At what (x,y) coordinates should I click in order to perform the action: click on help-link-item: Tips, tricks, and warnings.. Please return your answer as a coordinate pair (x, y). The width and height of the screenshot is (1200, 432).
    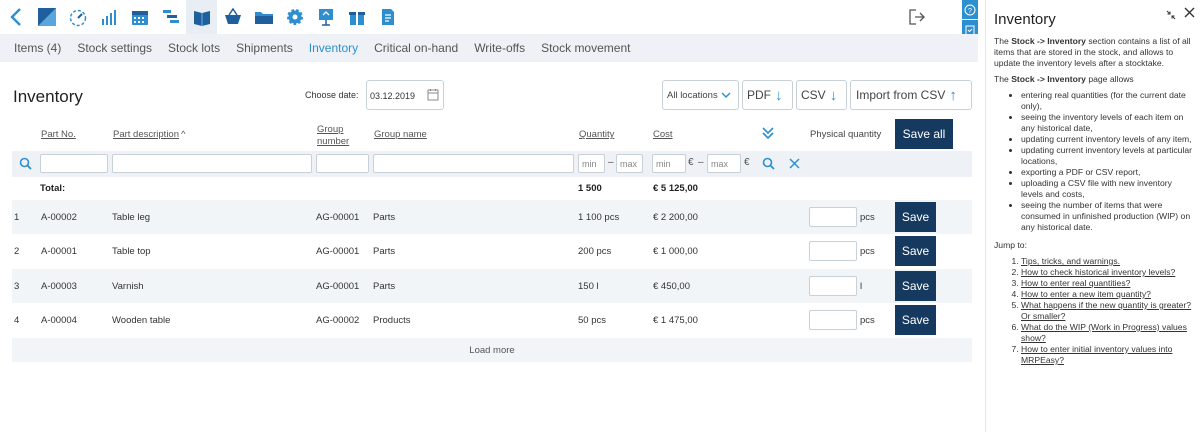
    Looking at the image, I should click on (1106, 261).